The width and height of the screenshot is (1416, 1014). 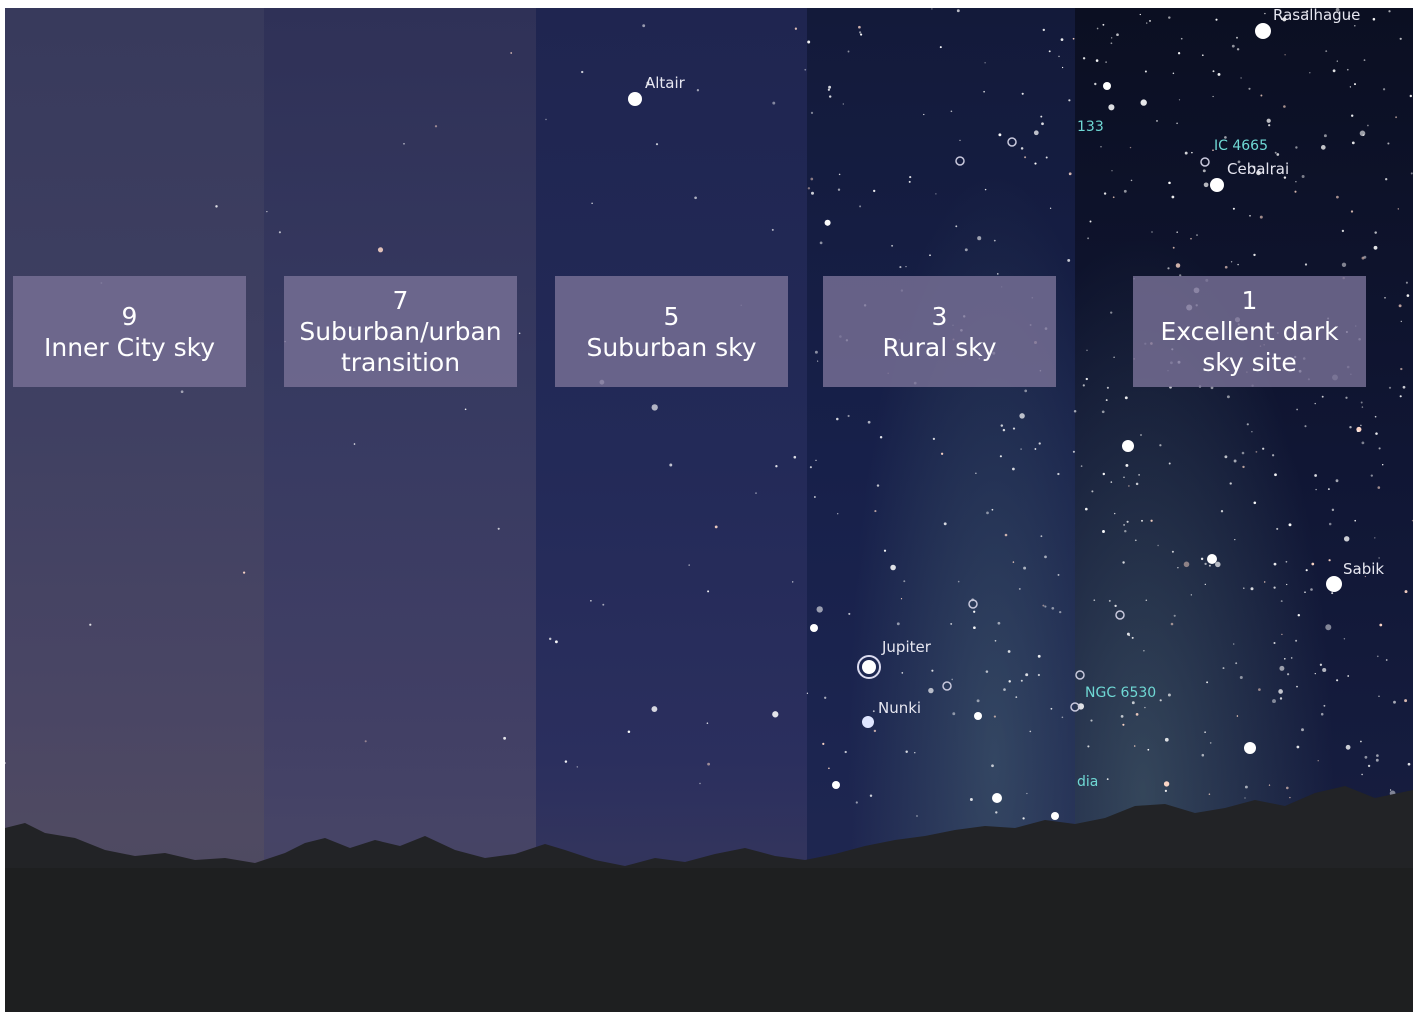 What do you see at coordinates (939, 347) in the screenshot?
I see `bortle-description: Rural sky` at bounding box center [939, 347].